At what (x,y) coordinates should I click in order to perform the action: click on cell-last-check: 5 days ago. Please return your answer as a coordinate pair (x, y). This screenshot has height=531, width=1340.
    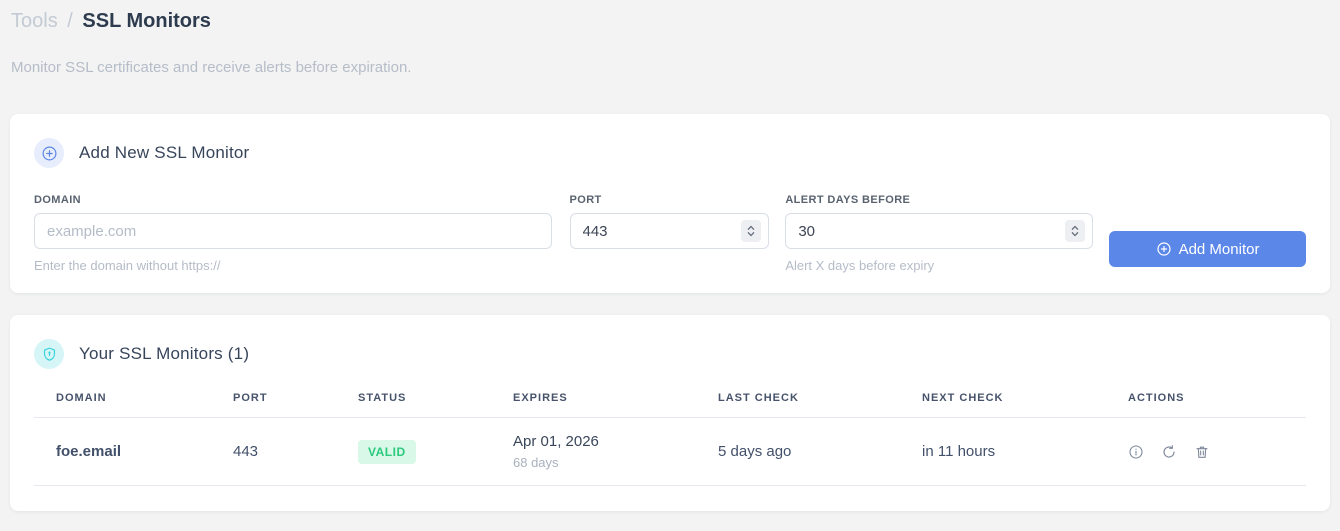
    Looking at the image, I should click on (798, 451).